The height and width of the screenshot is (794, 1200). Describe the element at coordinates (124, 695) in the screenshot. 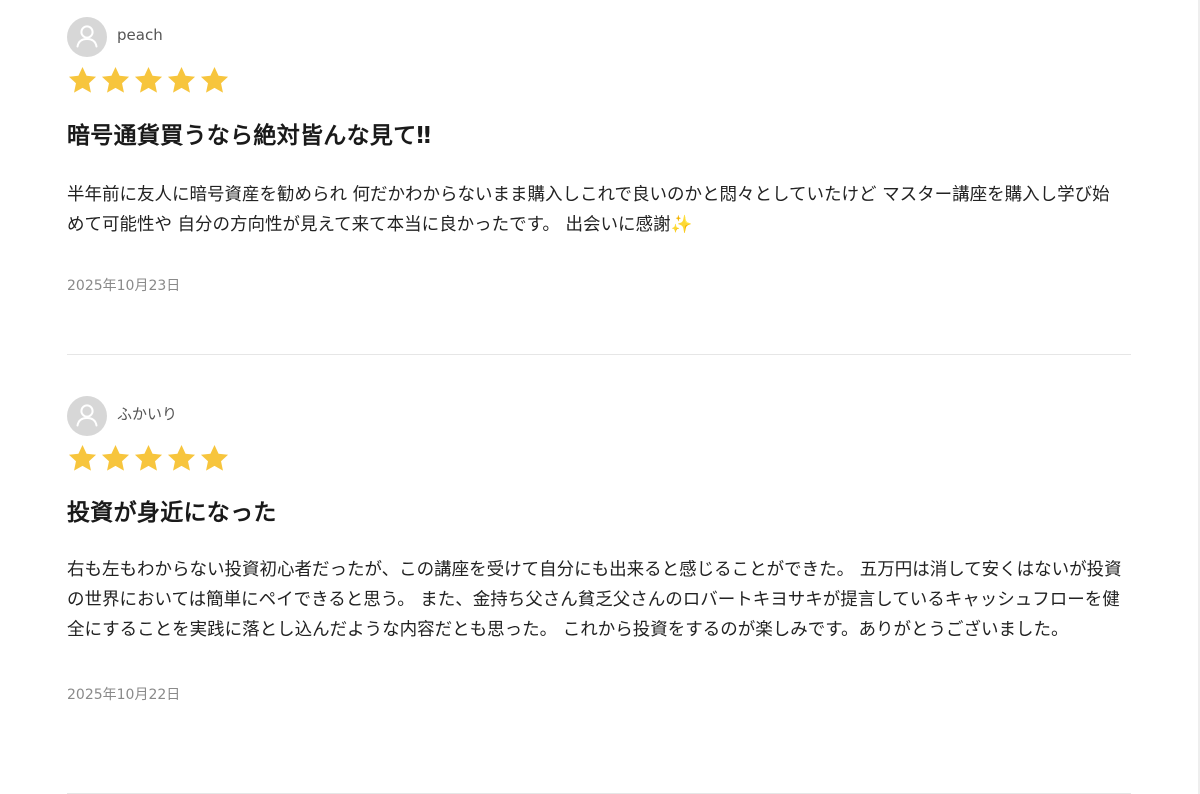

I see `review-date: 2025年10月22日` at that location.